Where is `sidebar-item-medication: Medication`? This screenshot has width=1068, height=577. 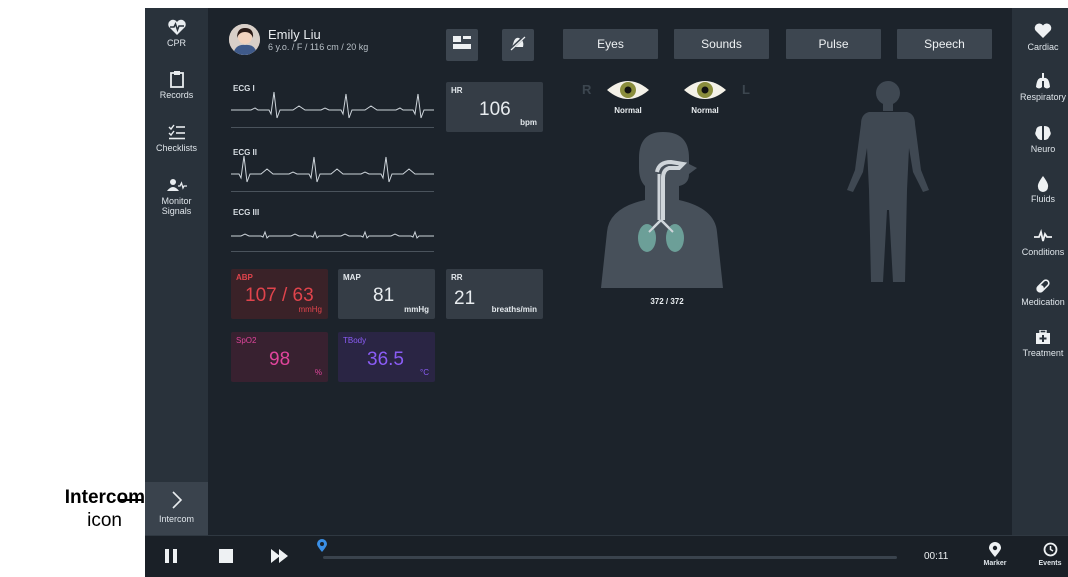 sidebar-item-medication: Medication is located at coordinates (1040, 292).